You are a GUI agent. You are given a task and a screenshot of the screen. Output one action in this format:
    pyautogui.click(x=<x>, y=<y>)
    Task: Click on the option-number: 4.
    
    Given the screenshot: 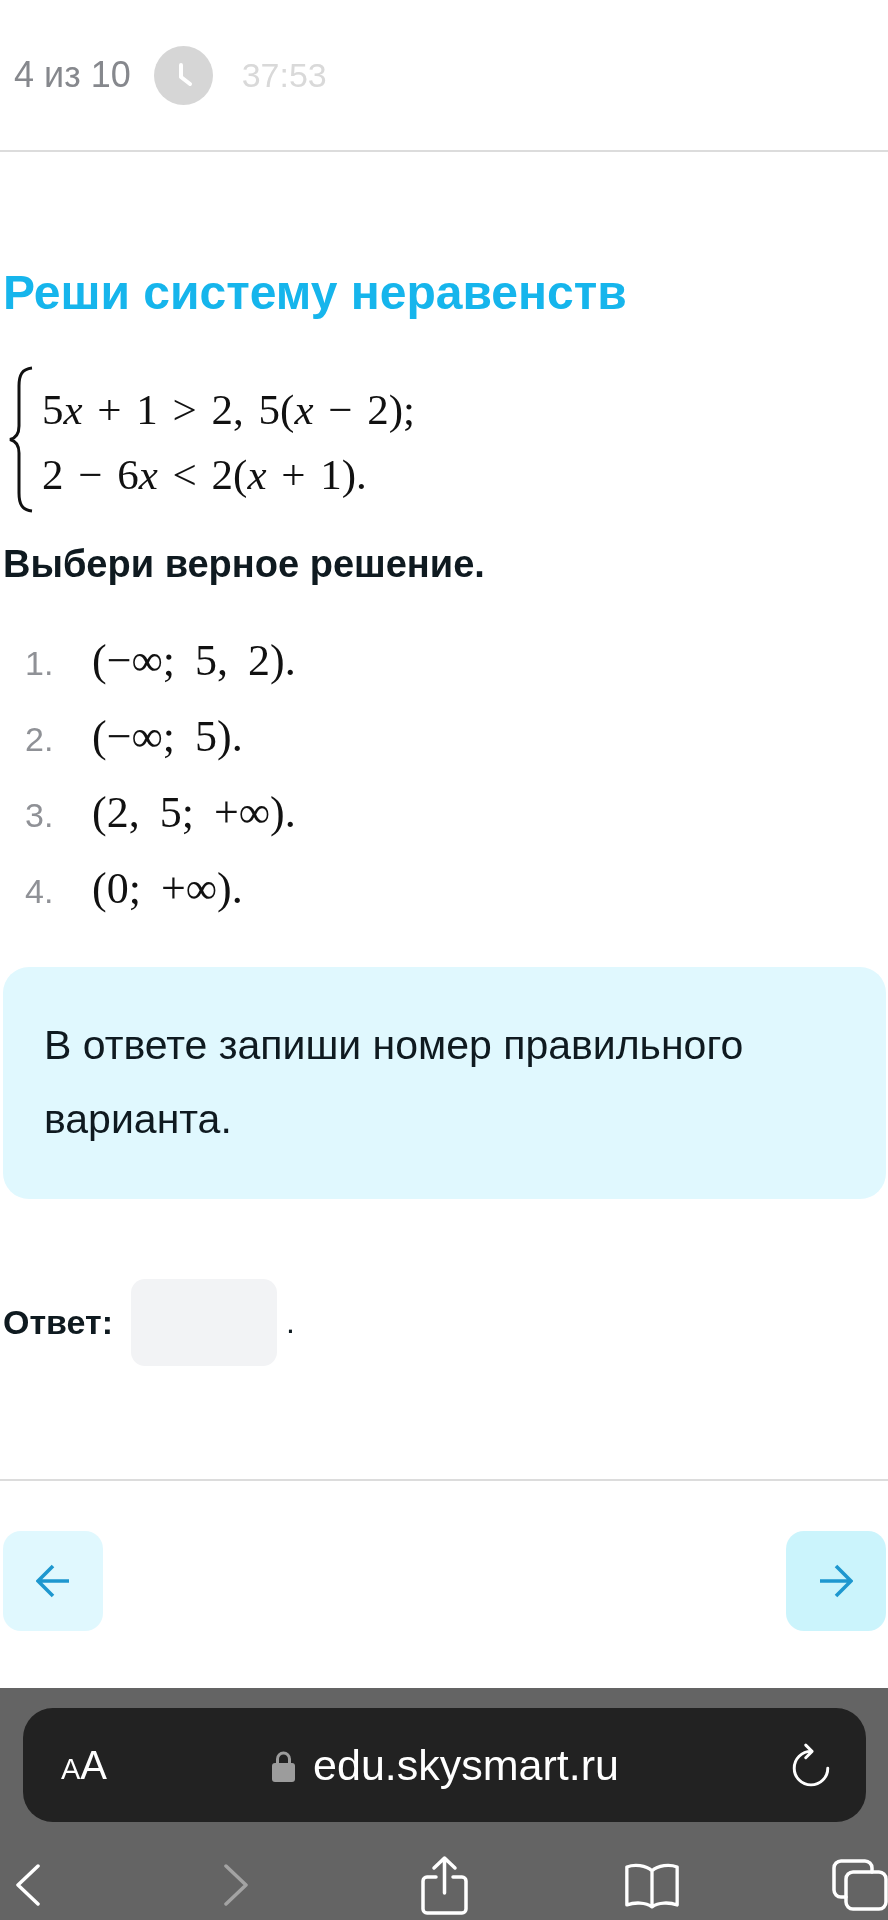 What is the action you would take?
    pyautogui.click(x=39, y=891)
    